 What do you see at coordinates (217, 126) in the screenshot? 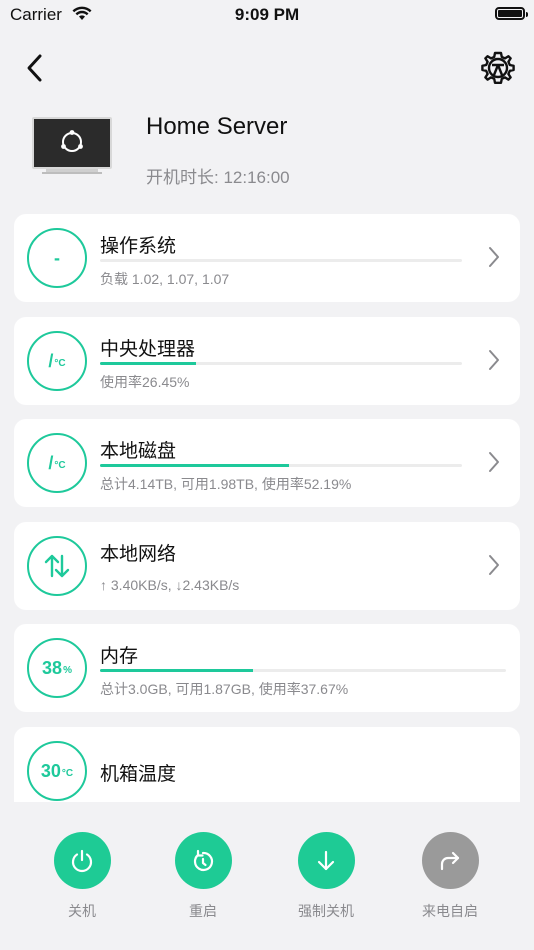
I see `server-name: Home Server` at bounding box center [217, 126].